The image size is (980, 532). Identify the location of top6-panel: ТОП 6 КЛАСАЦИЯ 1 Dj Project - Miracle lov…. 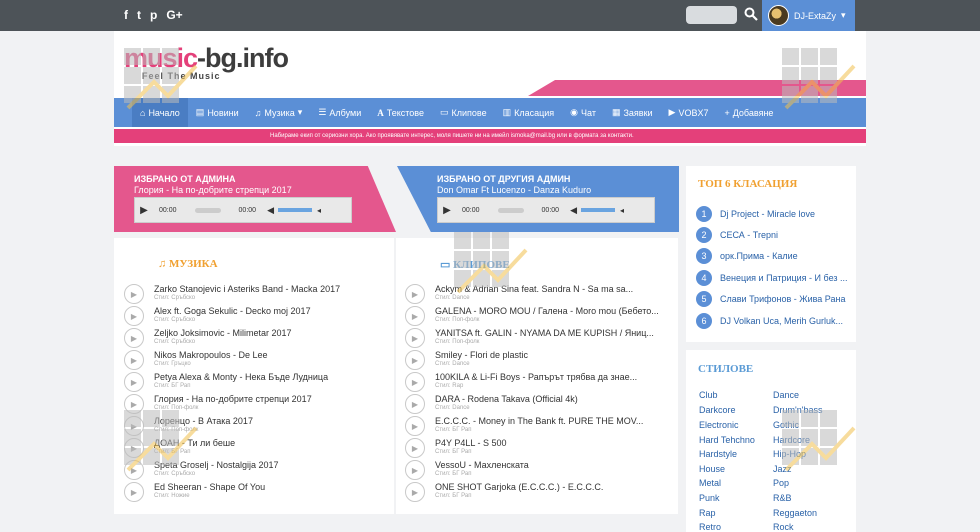
(771, 254).